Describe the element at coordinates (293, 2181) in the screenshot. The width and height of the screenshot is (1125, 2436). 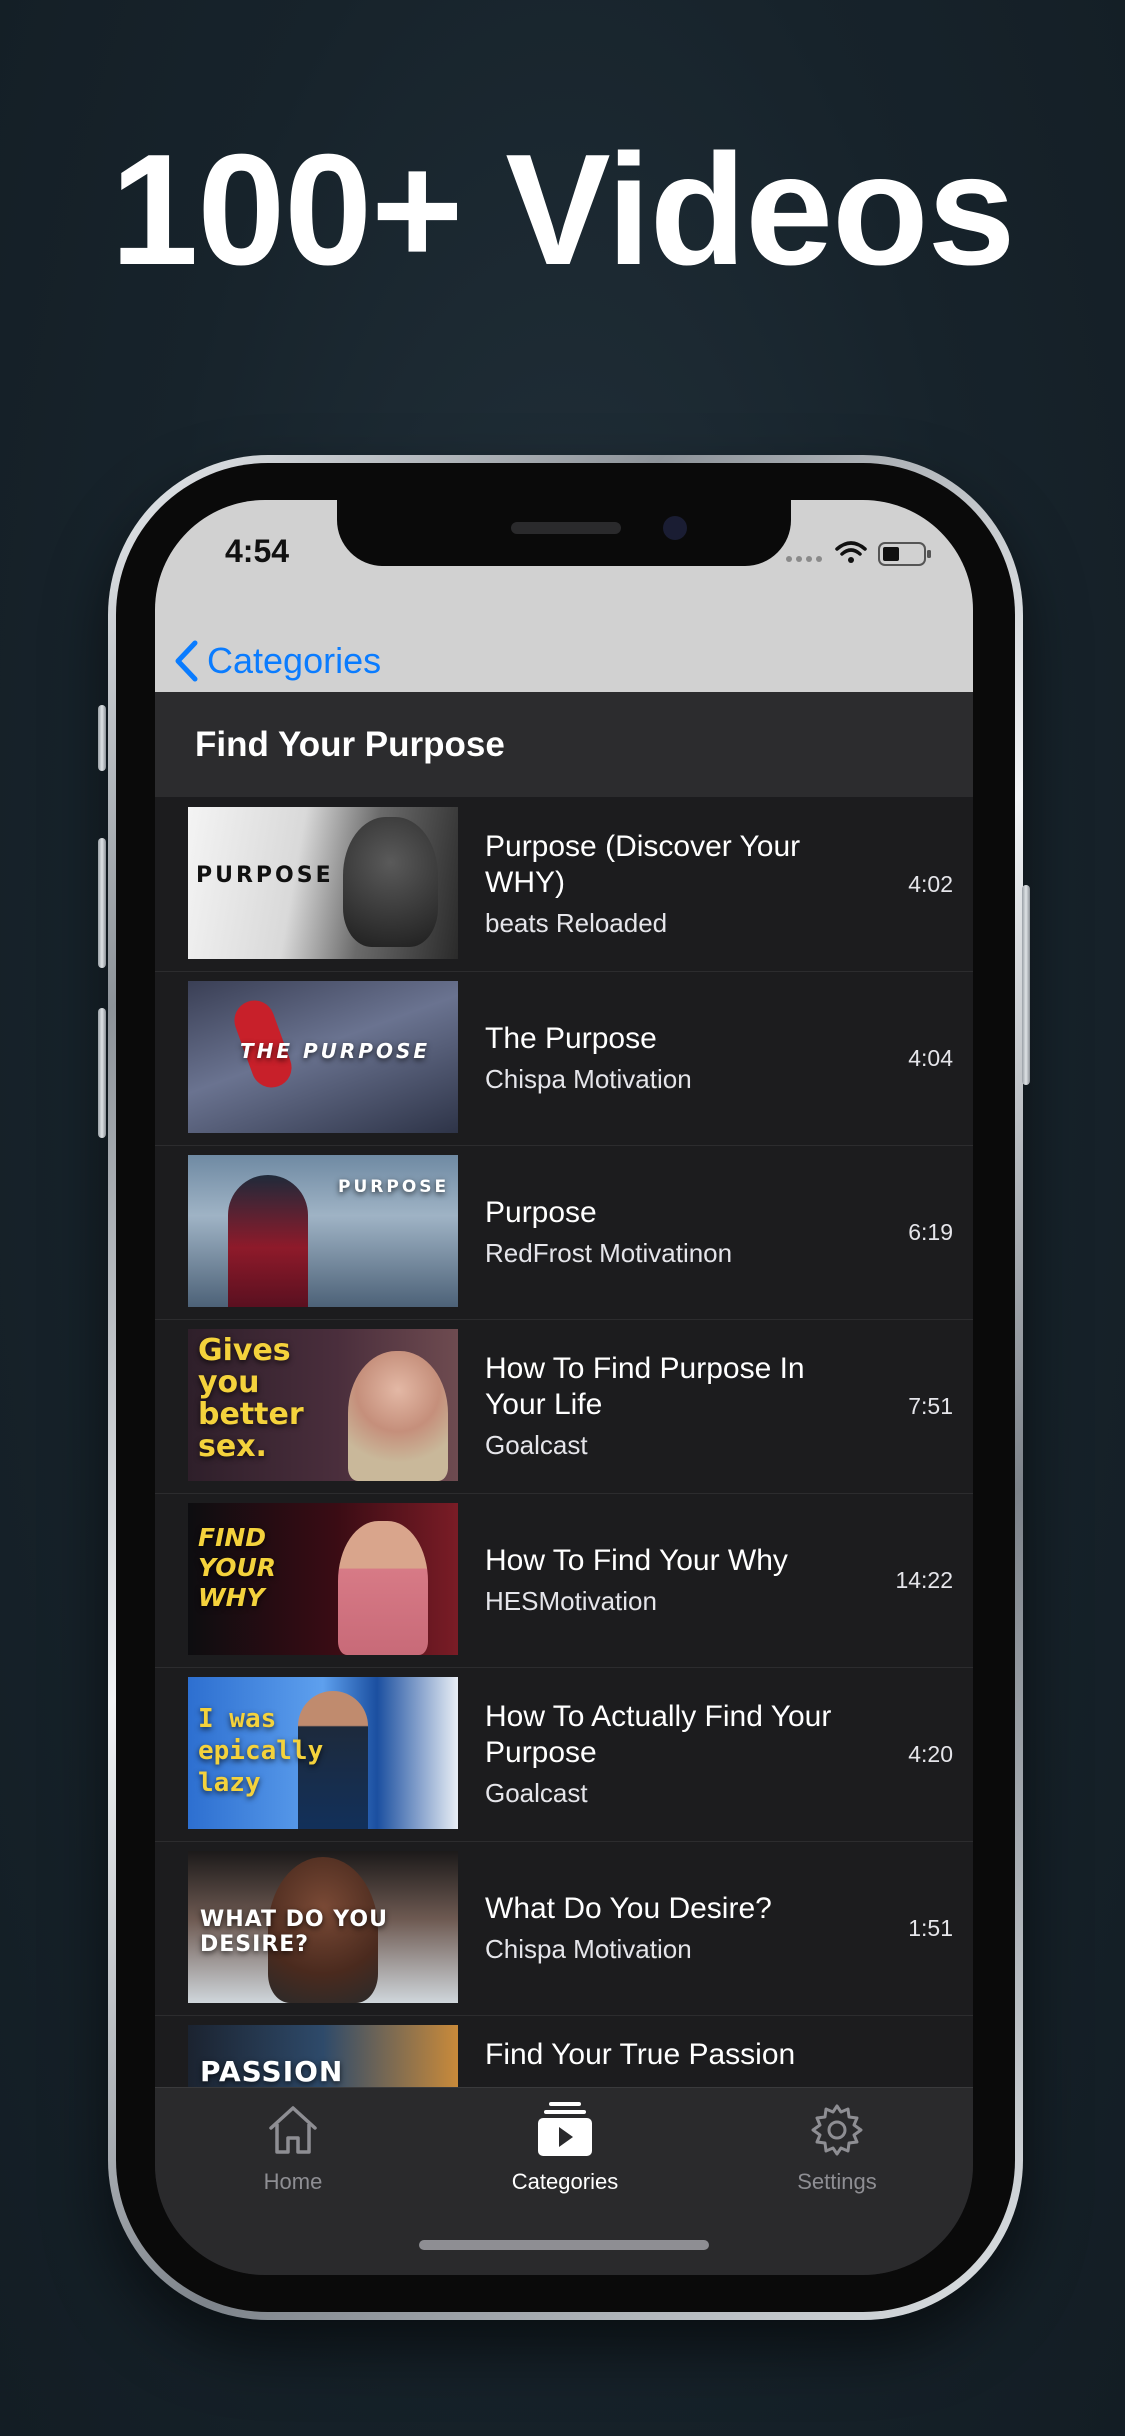
I see `tab-label: Home` at that location.